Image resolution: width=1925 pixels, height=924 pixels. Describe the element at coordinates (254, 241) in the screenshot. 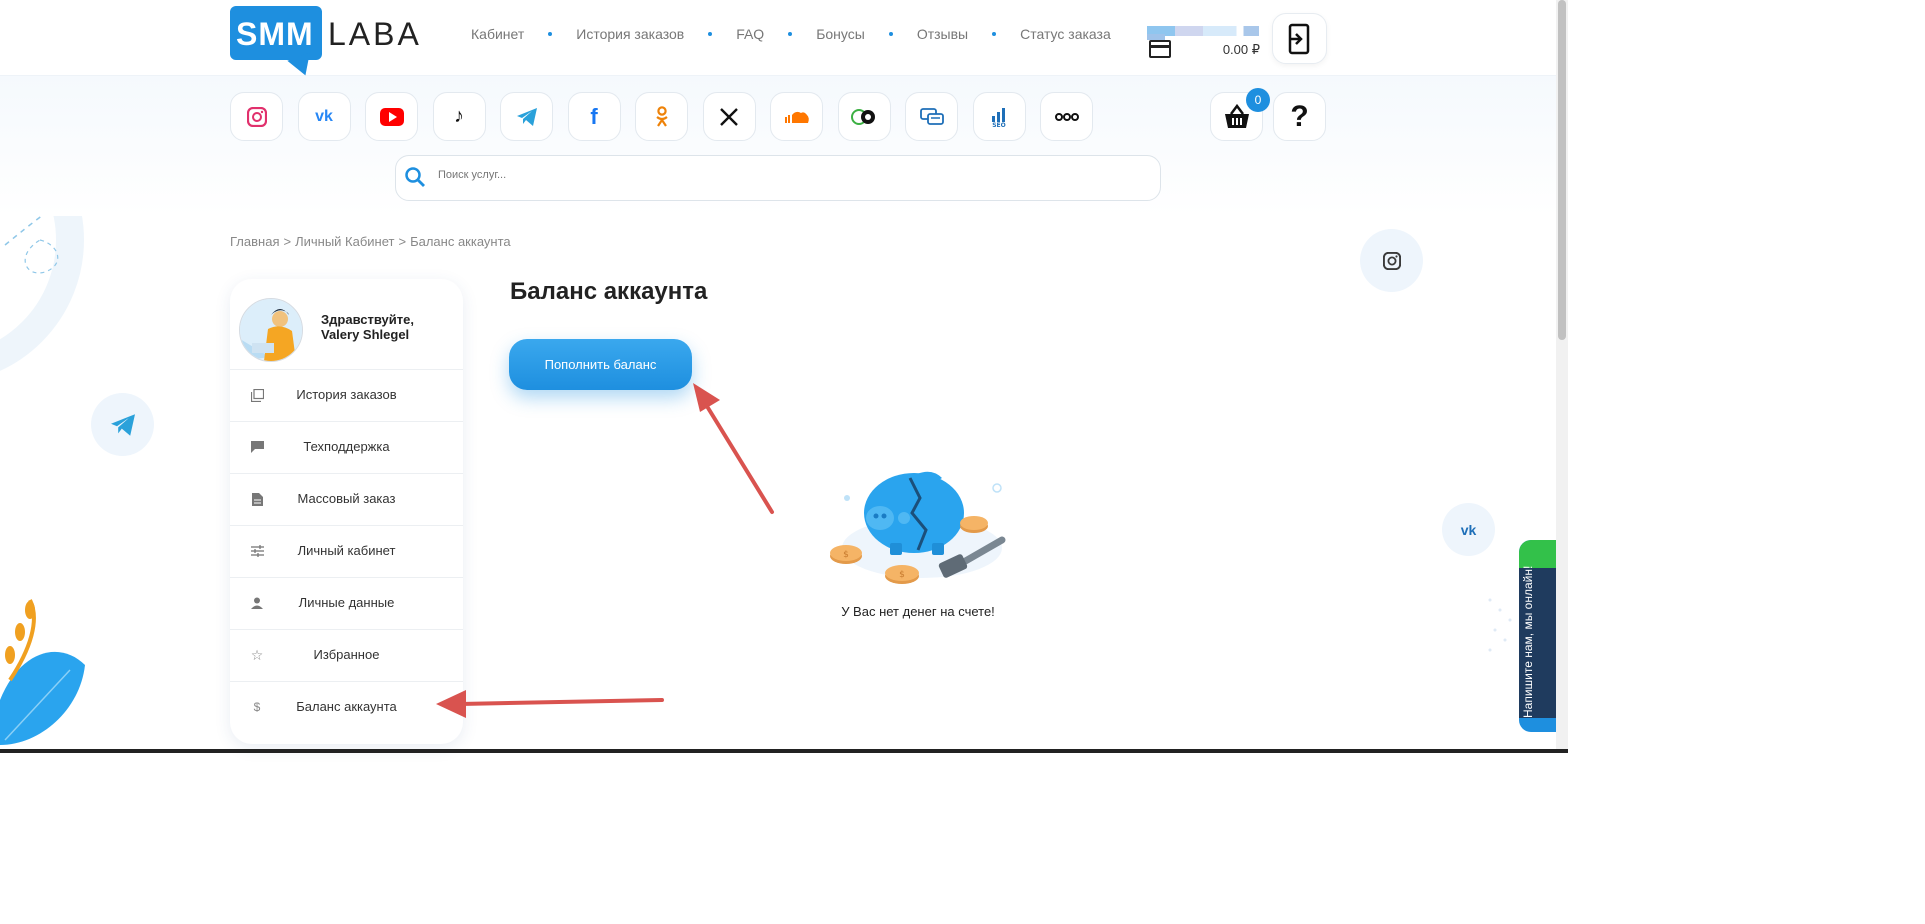

I see `breadcrumb-home: Главная` at that location.